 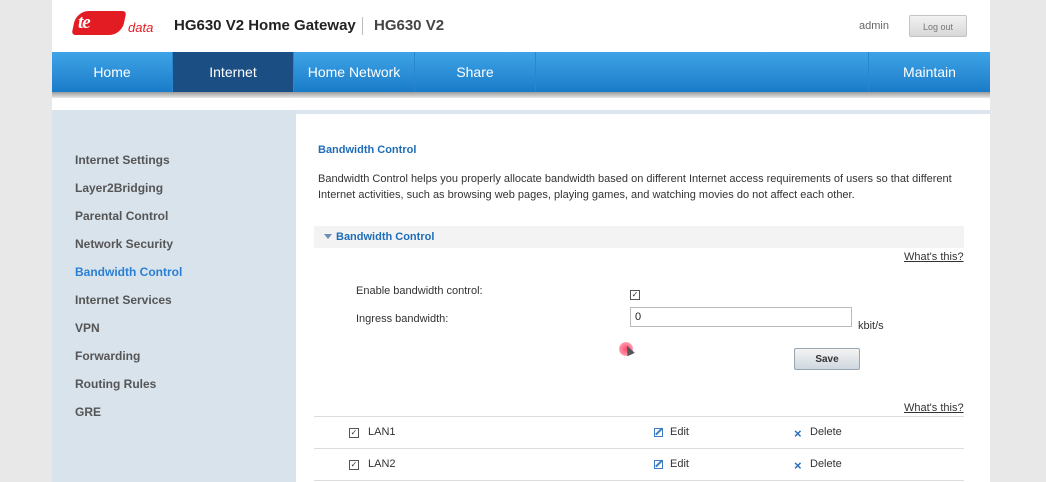 I want to click on lan2-checkbox: ✓, so click(x=354, y=465).